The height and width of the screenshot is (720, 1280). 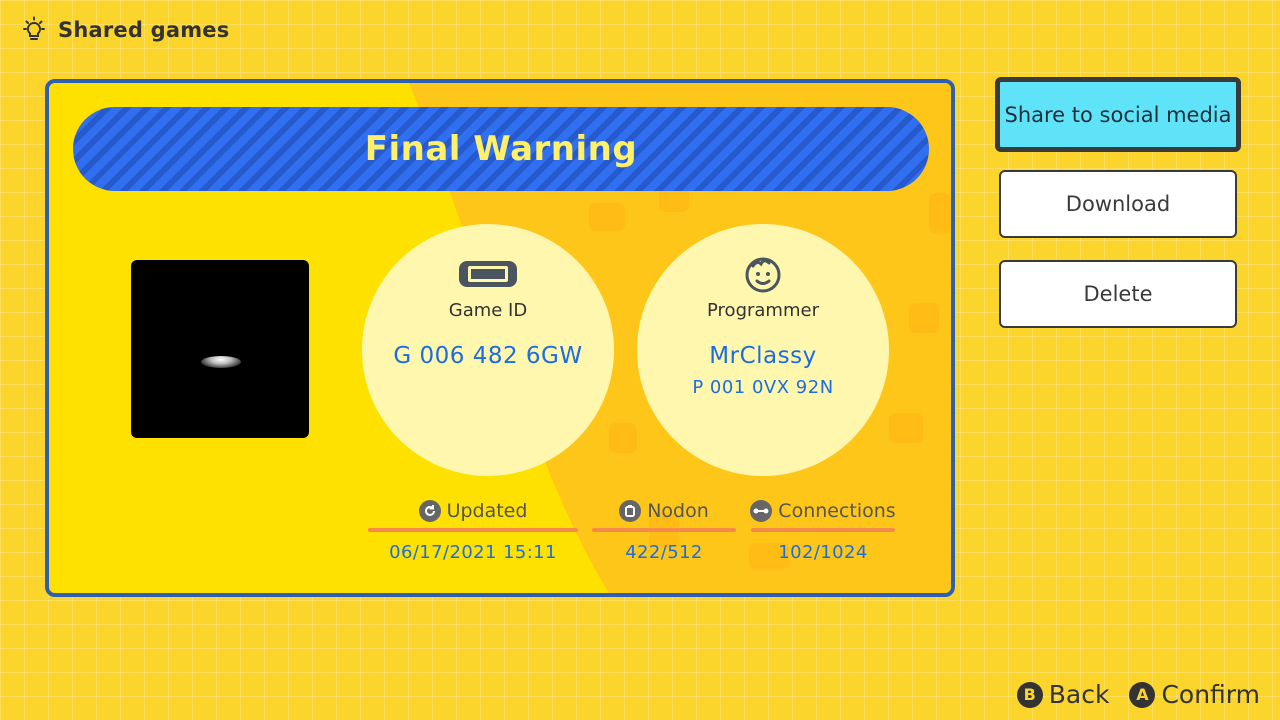 What do you see at coordinates (221, 362) in the screenshot?
I see `thumbnail-glow` at bounding box center [221, 362].